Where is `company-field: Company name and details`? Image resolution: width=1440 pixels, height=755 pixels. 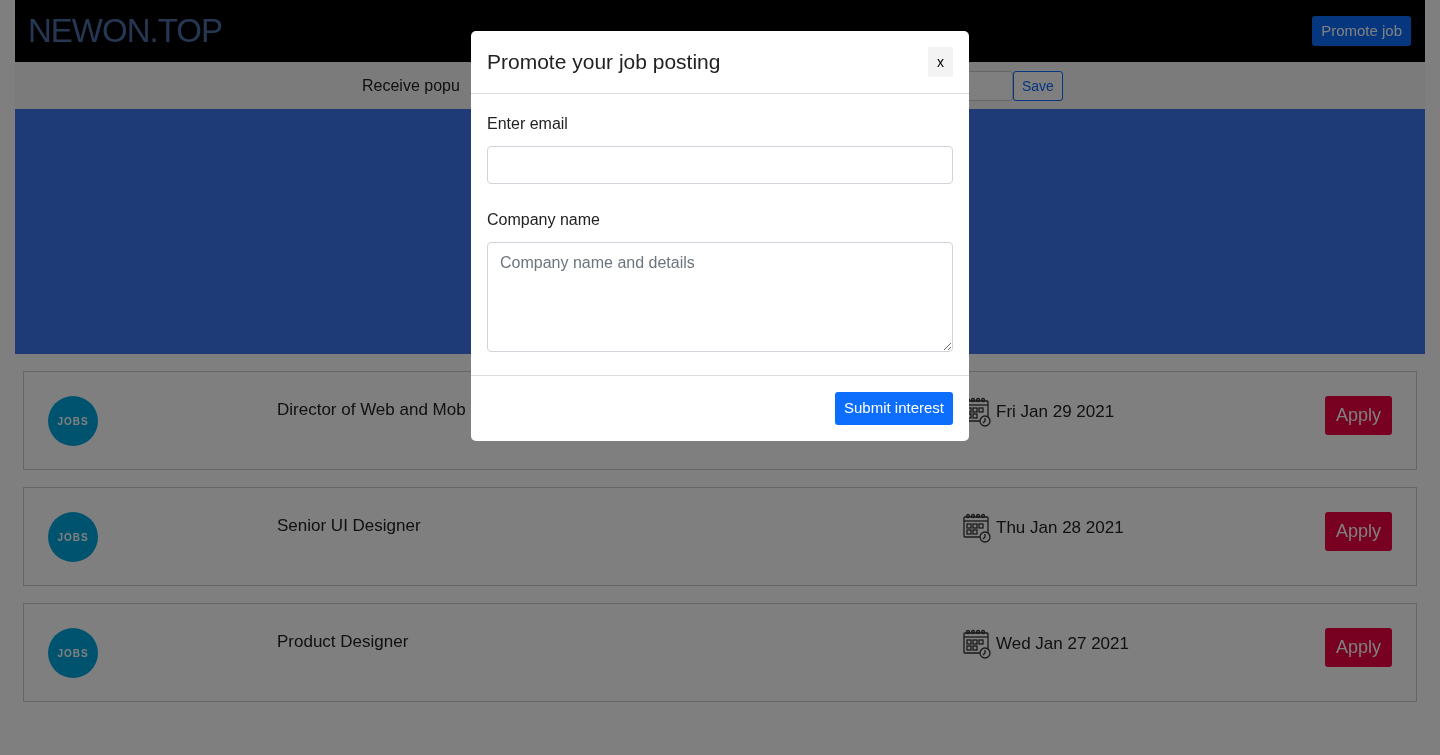 company-field: Company name and details is located at coordinates (720, 297).